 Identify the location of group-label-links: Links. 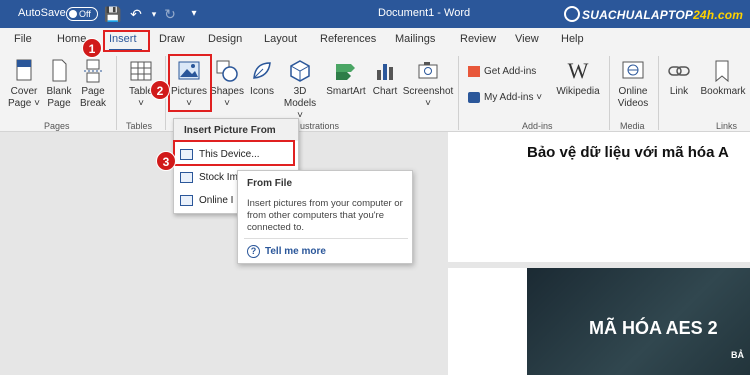
(727, 126).